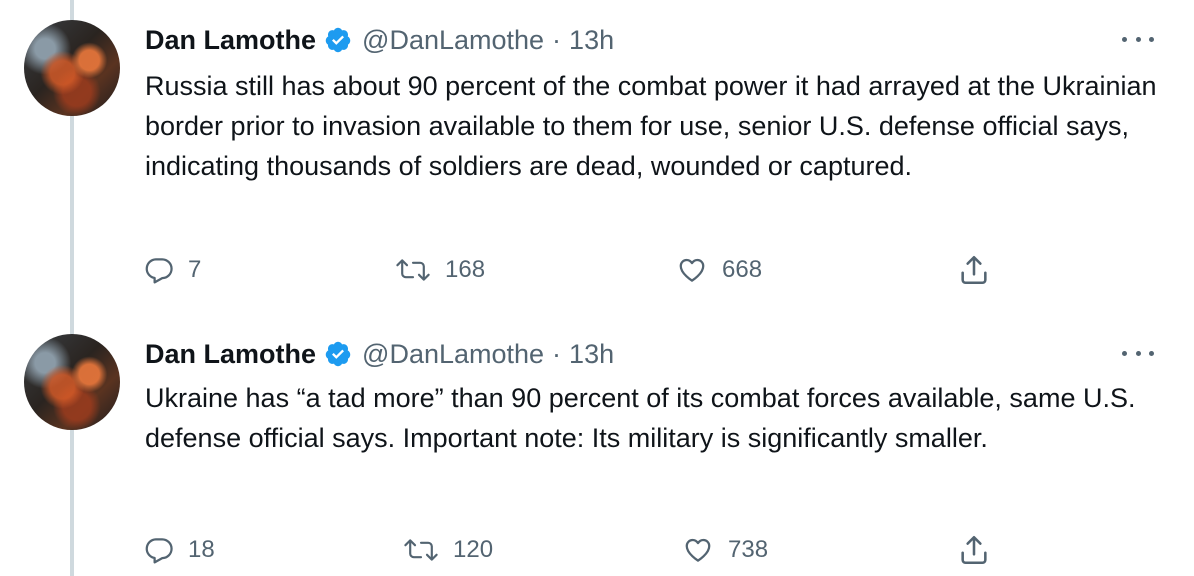 This screenshot has width=1194, height=576. What do you see at coordinates (440, 270) in the screenshot?
I see `retweet-button: 168` at bounding box center [440, 270].